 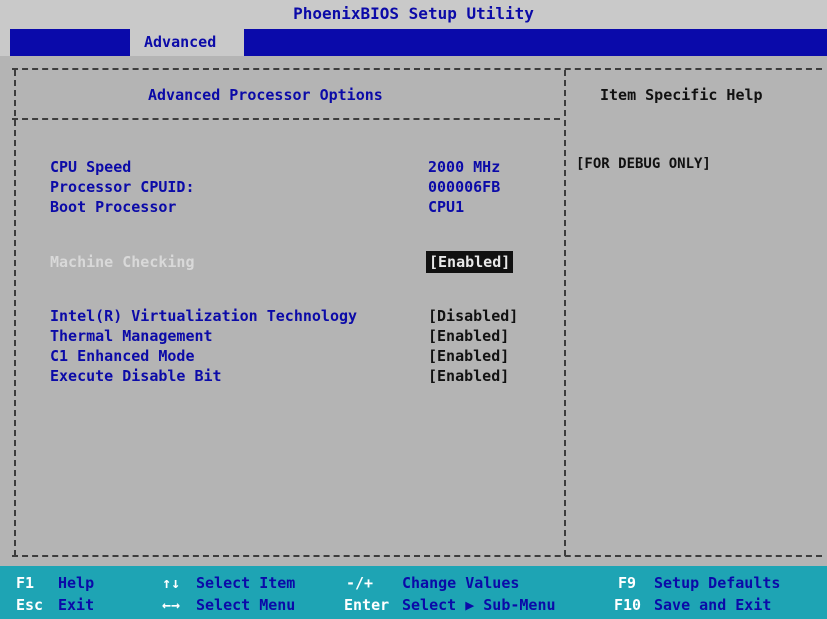 What do you see at coordinates (76, 583) in the screenshot?
I see `help-action: Help` at bounding box center [76, 583].